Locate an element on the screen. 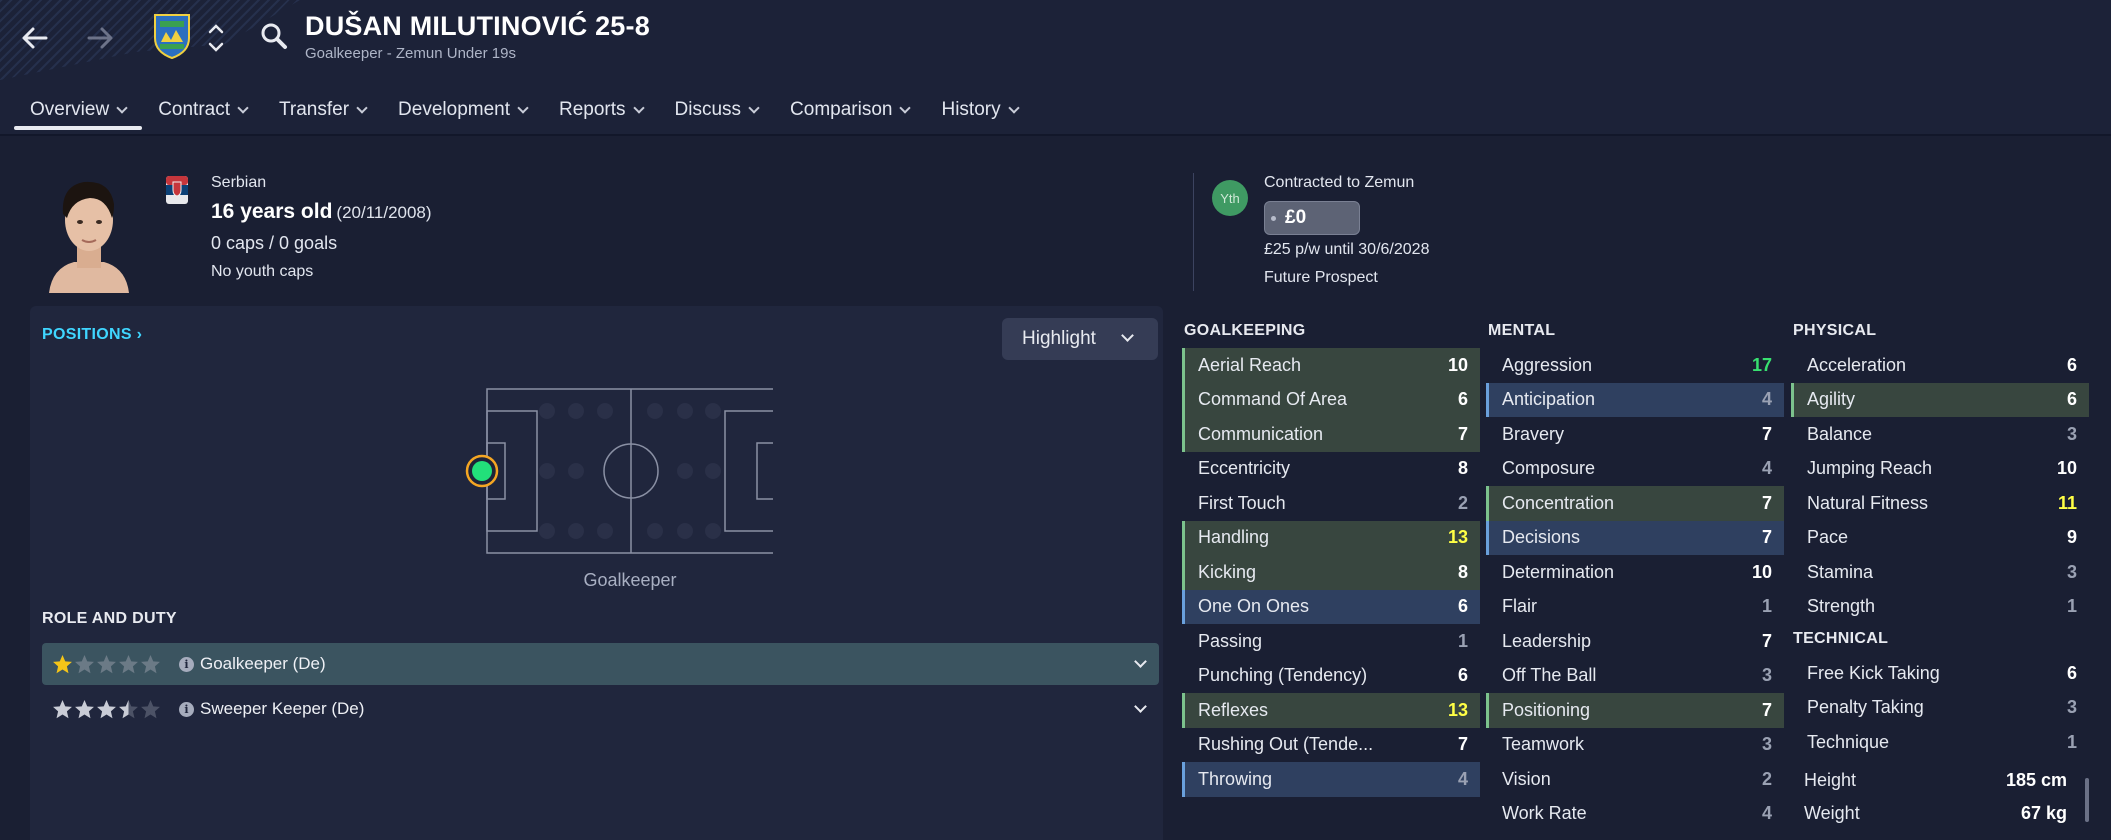 The image size is (2111, 840). divider is located at coordinates (1193, 232).